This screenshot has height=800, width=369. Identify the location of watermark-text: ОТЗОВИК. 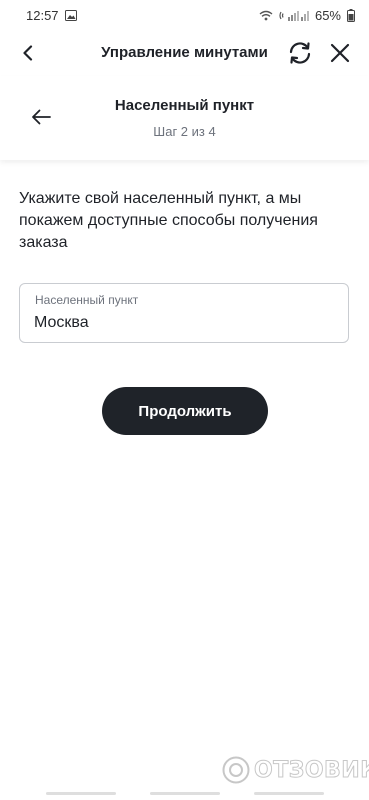
(311, 770).